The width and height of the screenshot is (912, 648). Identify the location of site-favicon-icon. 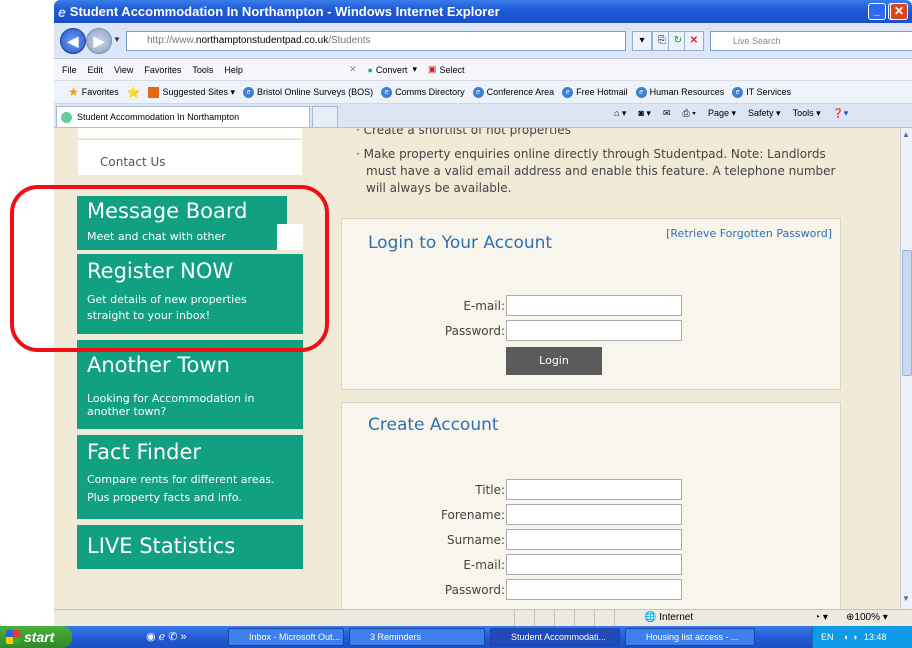
(66, 117).